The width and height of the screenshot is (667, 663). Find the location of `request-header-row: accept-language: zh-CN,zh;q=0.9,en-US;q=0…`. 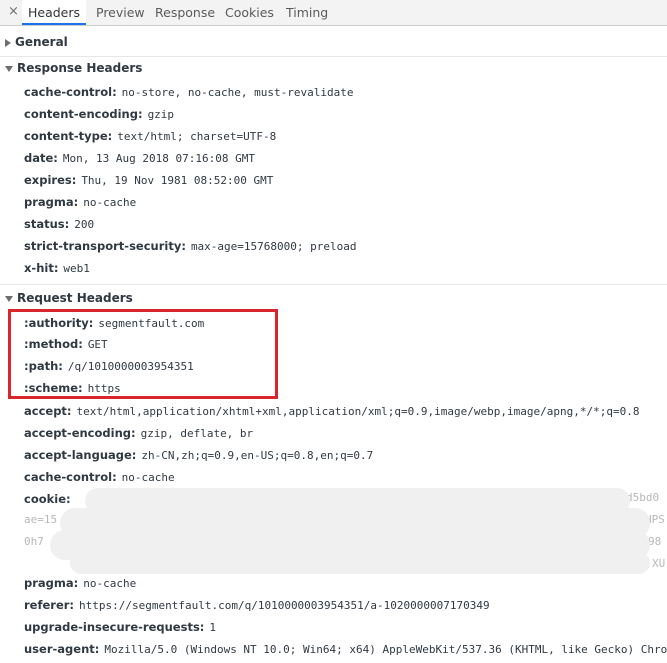

request-header-row: accept-language: zh-CN,zh;q=0.9,en-US;q=0… is located at coordinates (199, 455).